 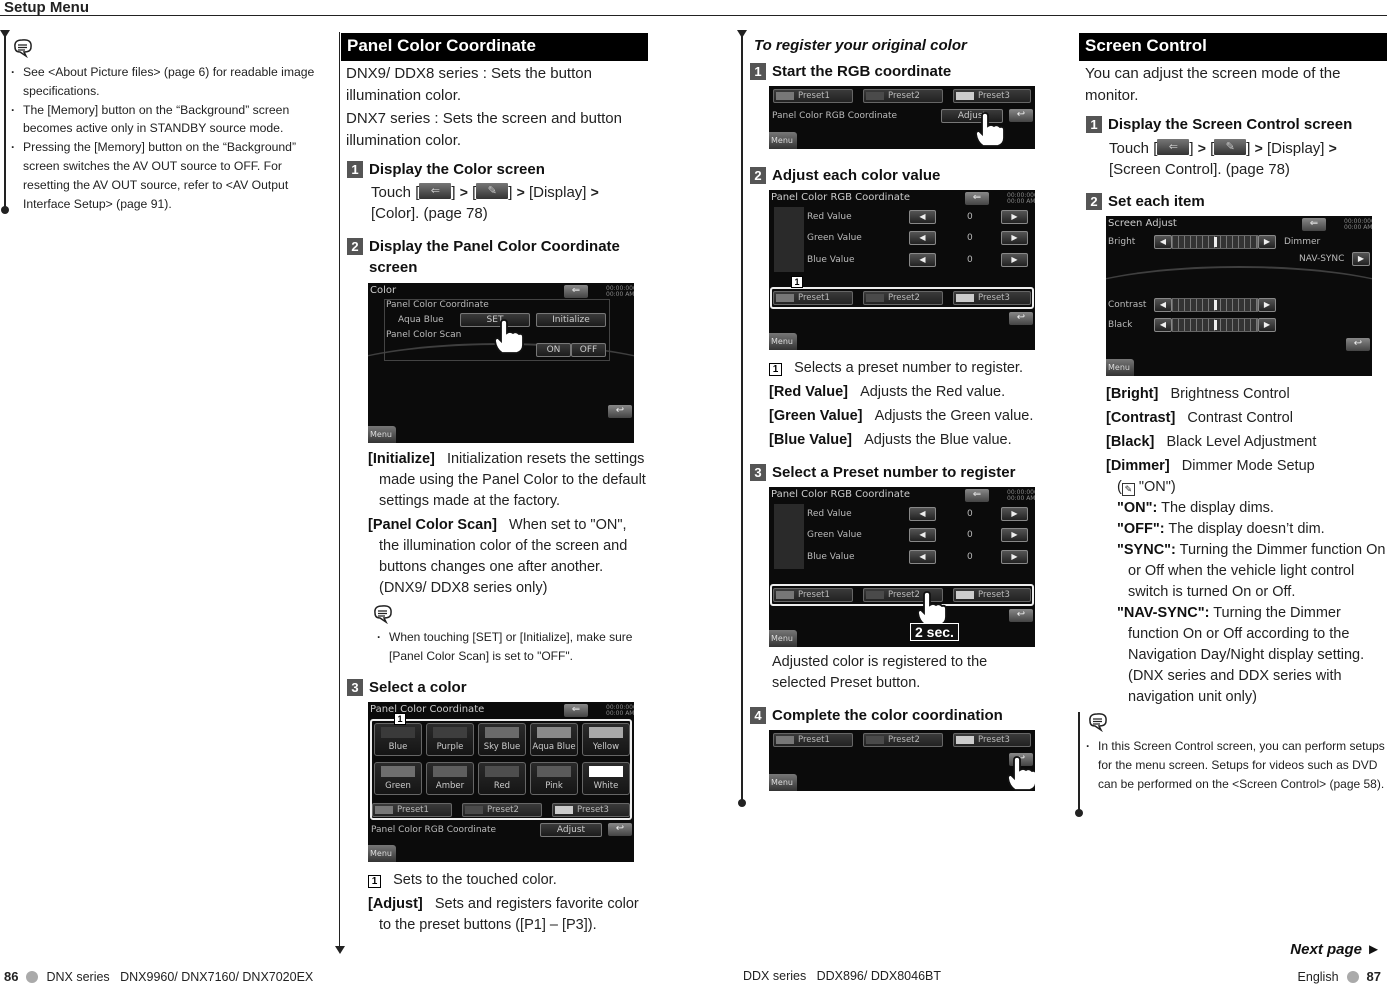 I want to click on step-label: Select a color, so click(x=418, y=687).